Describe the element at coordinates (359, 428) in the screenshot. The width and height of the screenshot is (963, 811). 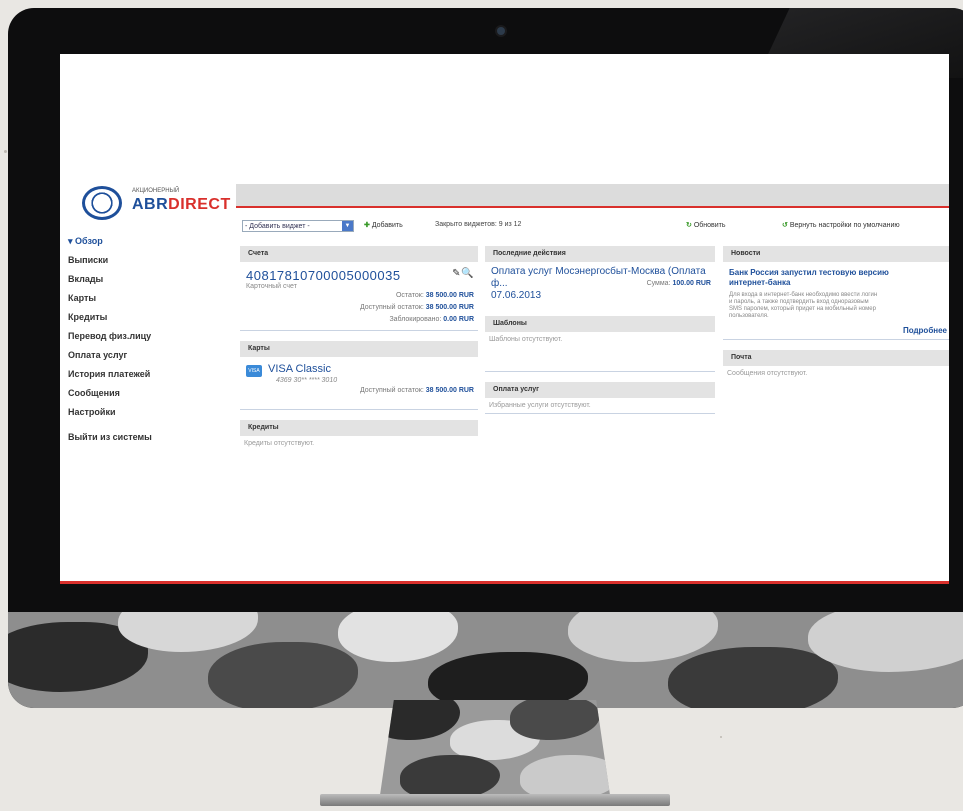
I see `credits-widget-header: Кредиты` at that location.